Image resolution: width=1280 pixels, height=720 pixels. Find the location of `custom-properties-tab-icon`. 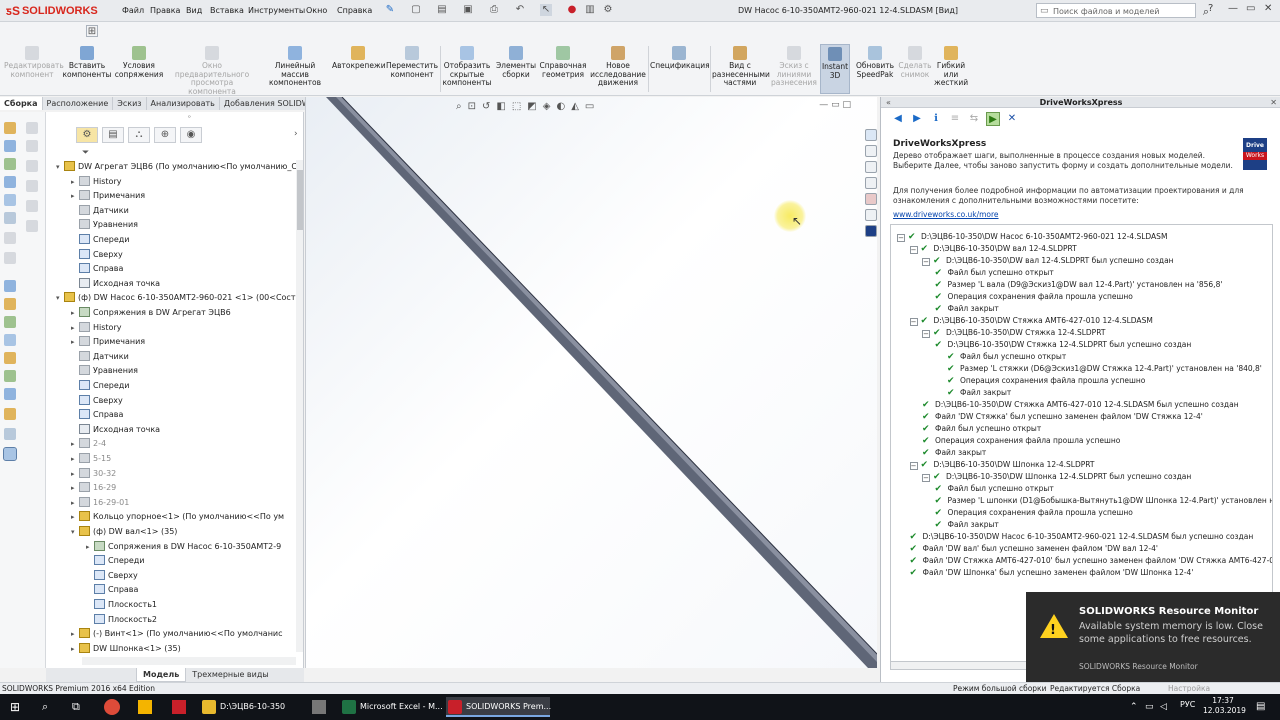

custom-properties-tab-icon is located at coordinates (871, 215).